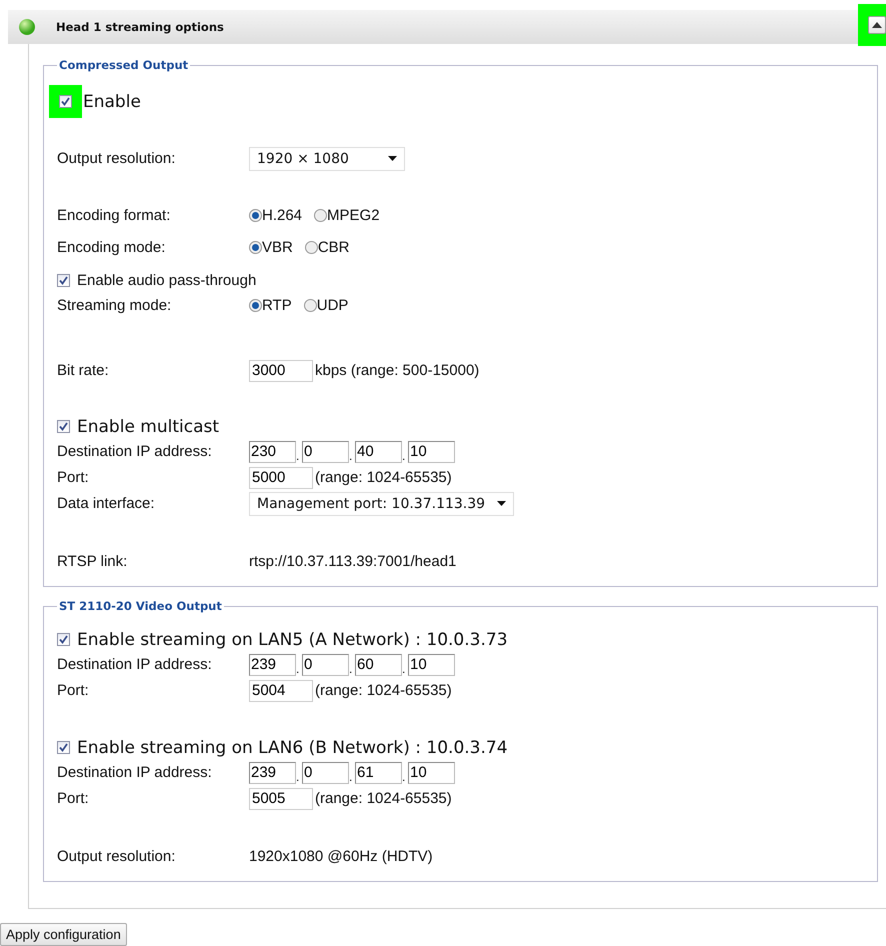 Image resolution: width=886 pixels, height=946 pixels. Describe the element at coordinates (292, 748) in the screenshot. I see `checkbox-label: Enable streaming on LAN6 (B Network) : 10.0.3.74` at that location.